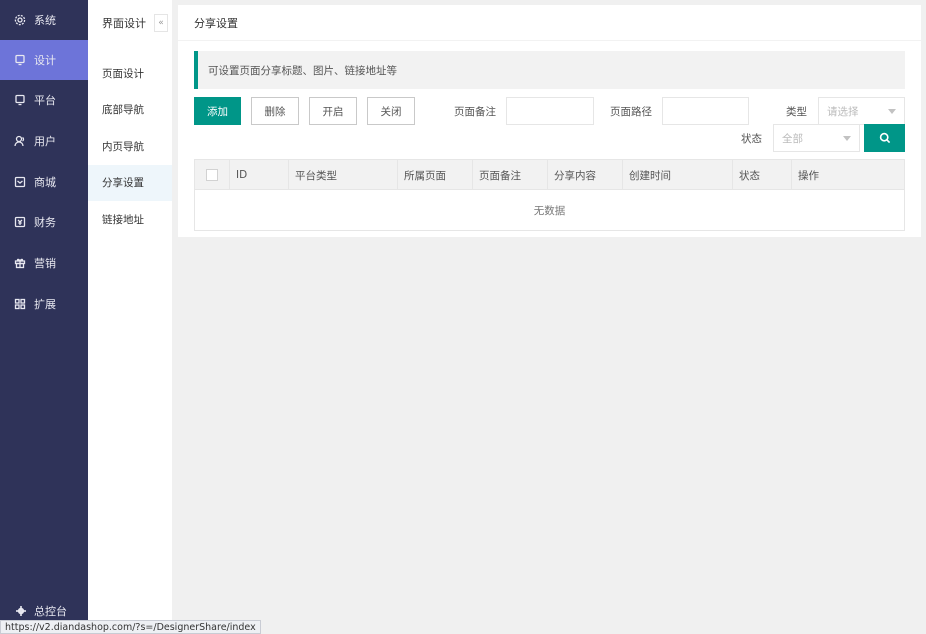 This screenshot has width=926, height=634. I want to click on sidebar-item-extension: 扩展, so click(44, 304).